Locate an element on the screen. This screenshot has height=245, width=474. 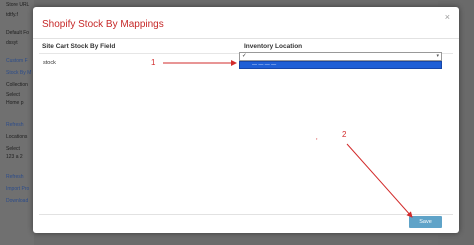
bg-default-value: dssyt is located at coordinates (12, 43).